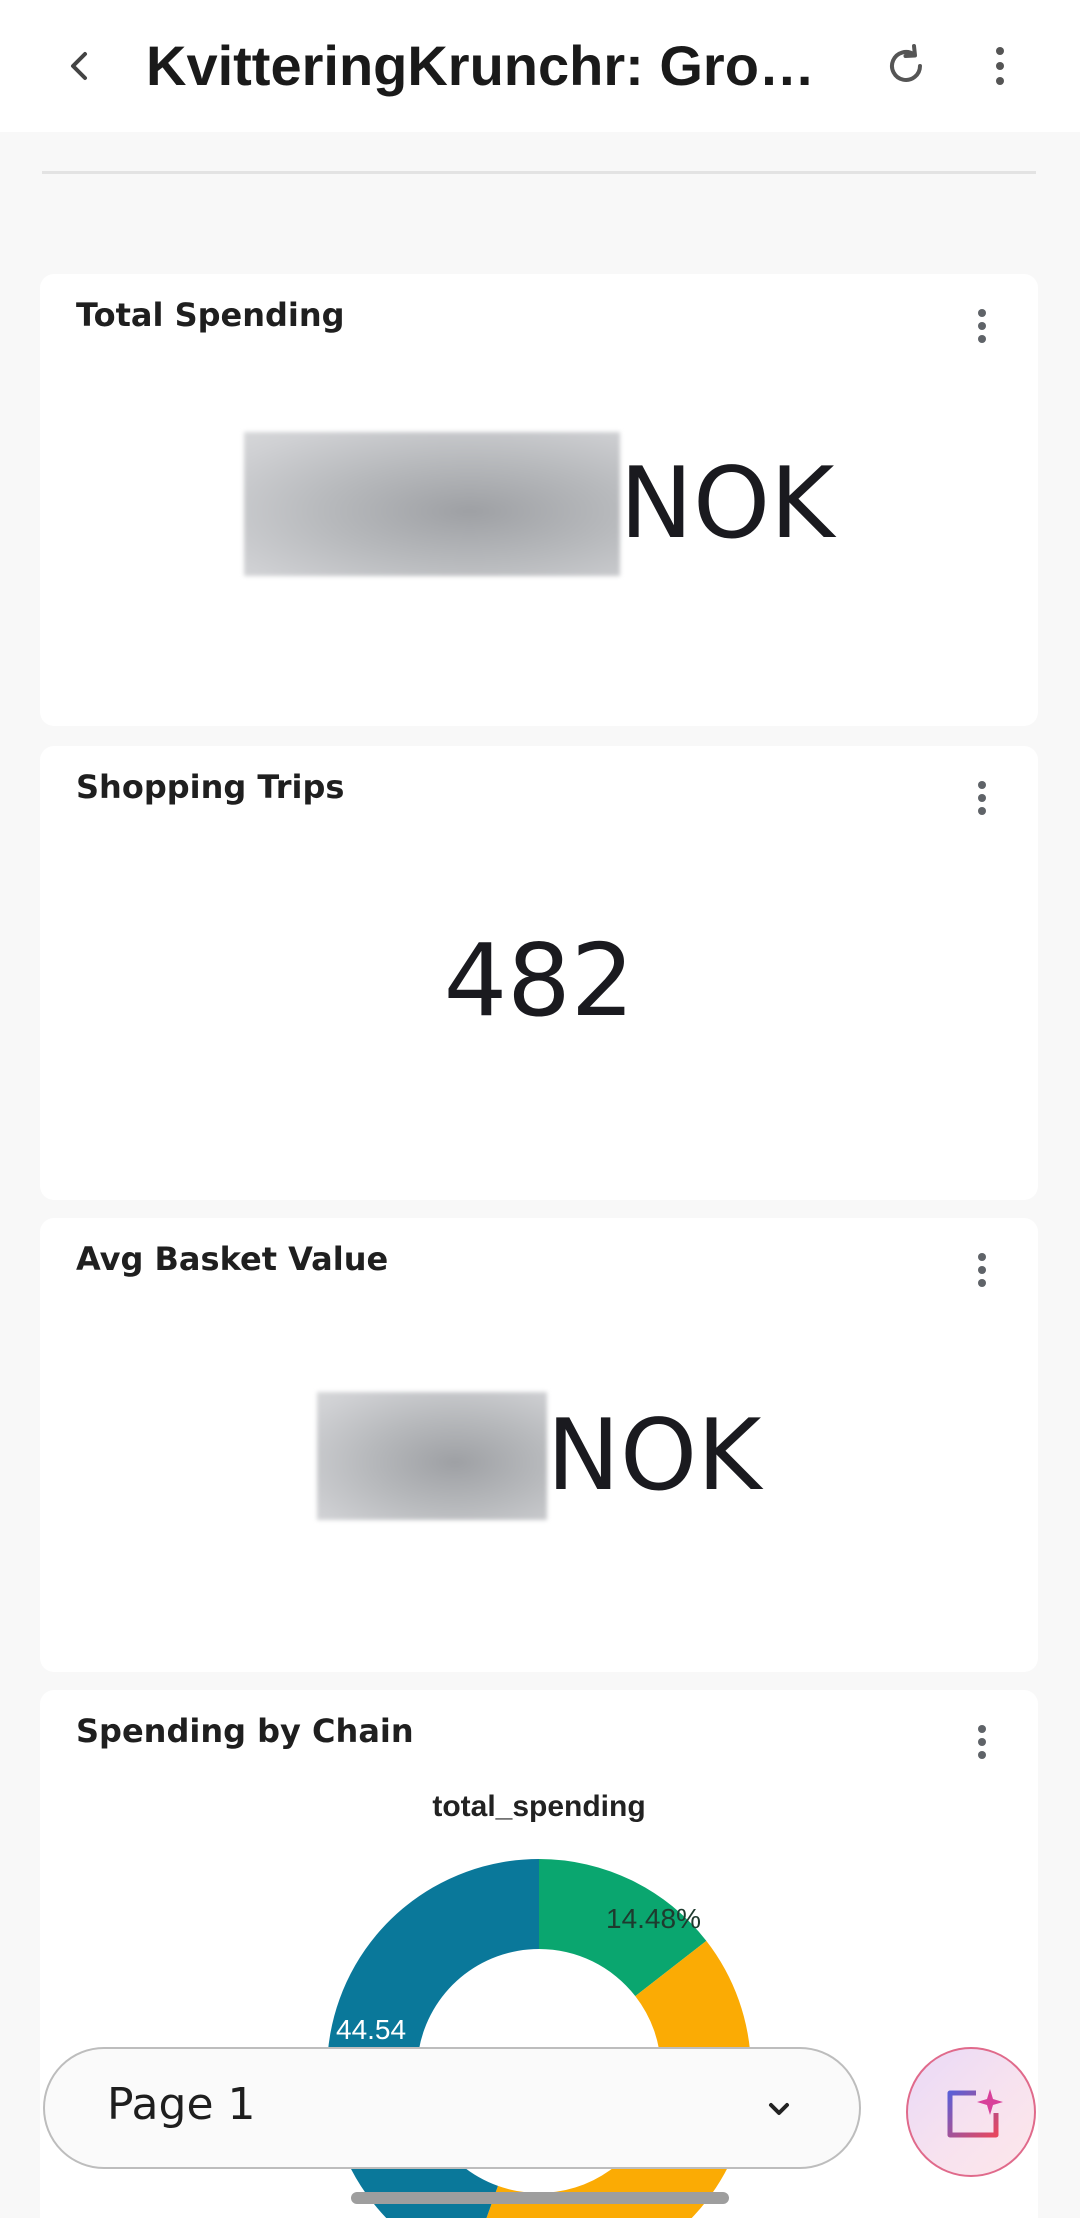 This screenshot has width=1080, height=2218. I want to click on shopping-trips-value: 482, so click(539, 980).